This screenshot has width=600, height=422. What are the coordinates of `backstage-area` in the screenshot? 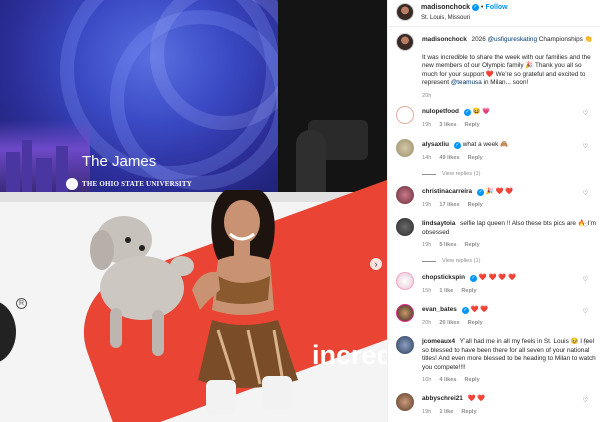 It's located at (332, 96).